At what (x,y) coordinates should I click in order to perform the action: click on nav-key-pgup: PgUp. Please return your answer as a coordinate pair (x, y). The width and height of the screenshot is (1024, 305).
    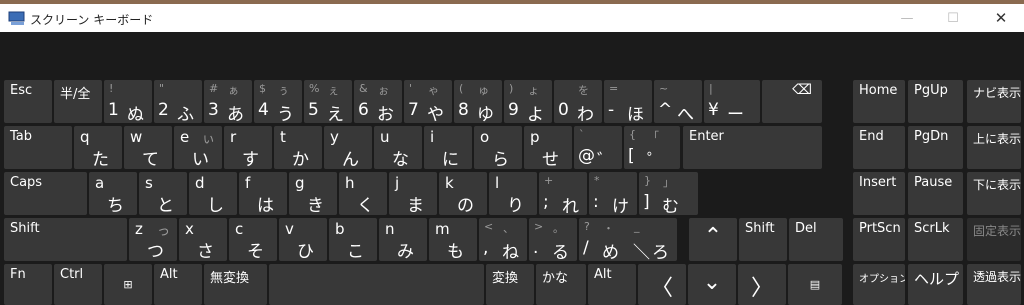
    Looking at the image, I should click on (935, 101).